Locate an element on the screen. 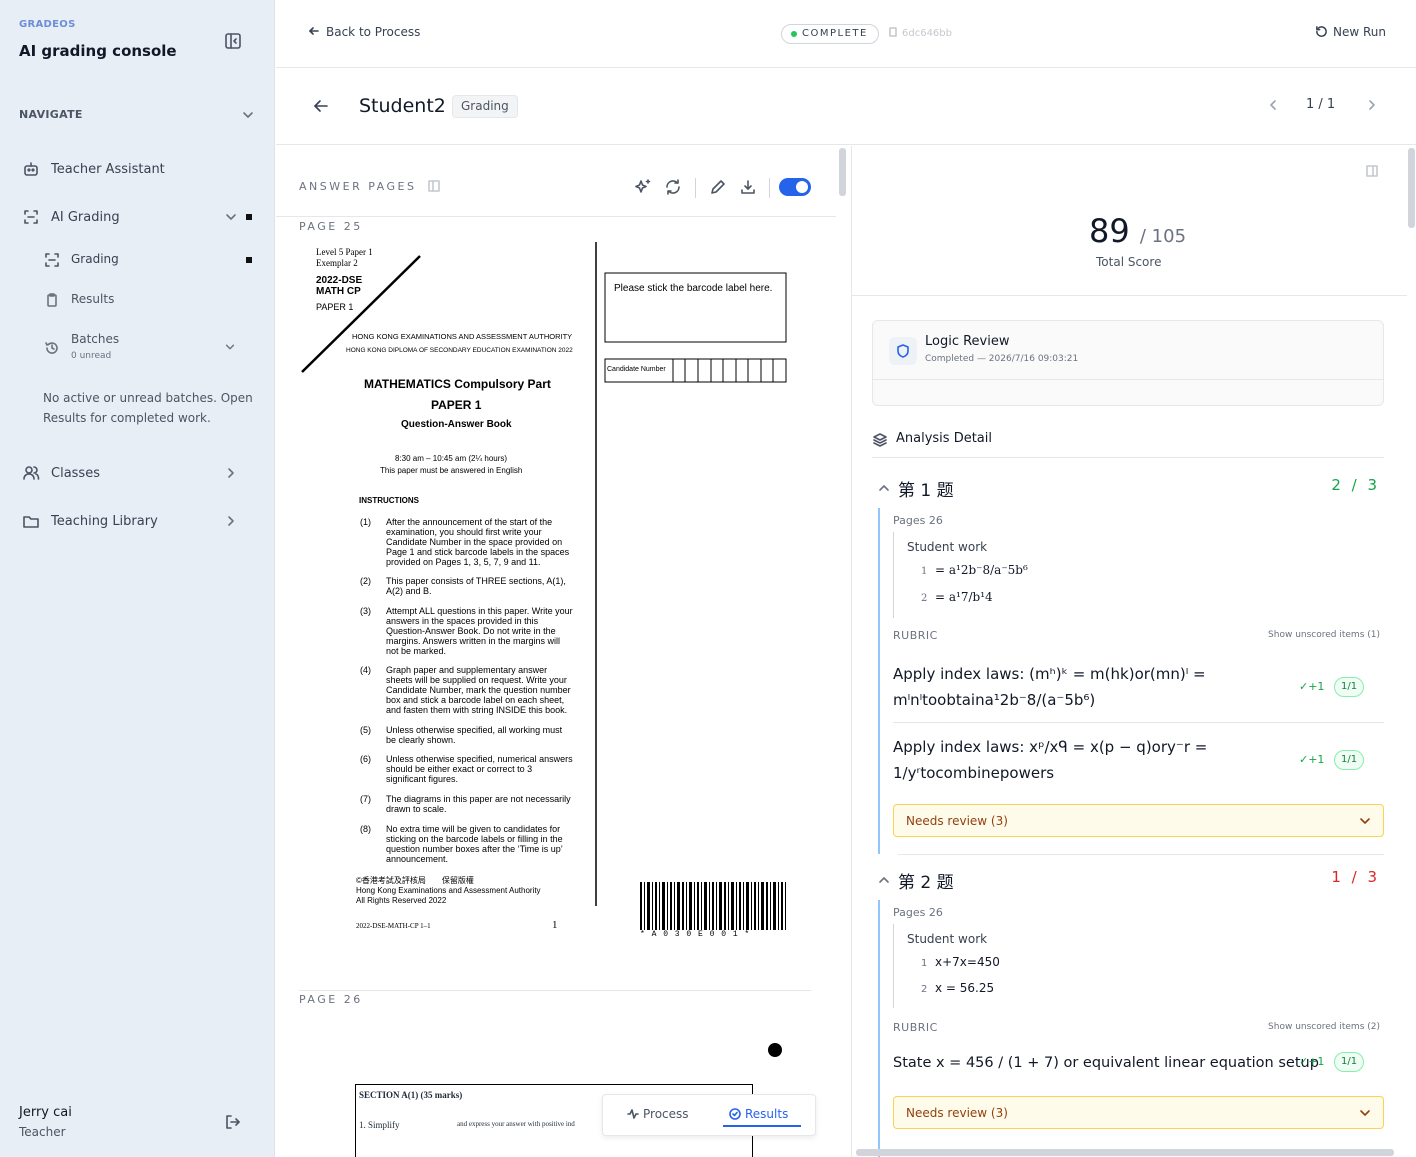  scan-icon is located at coordinates (31, 217).